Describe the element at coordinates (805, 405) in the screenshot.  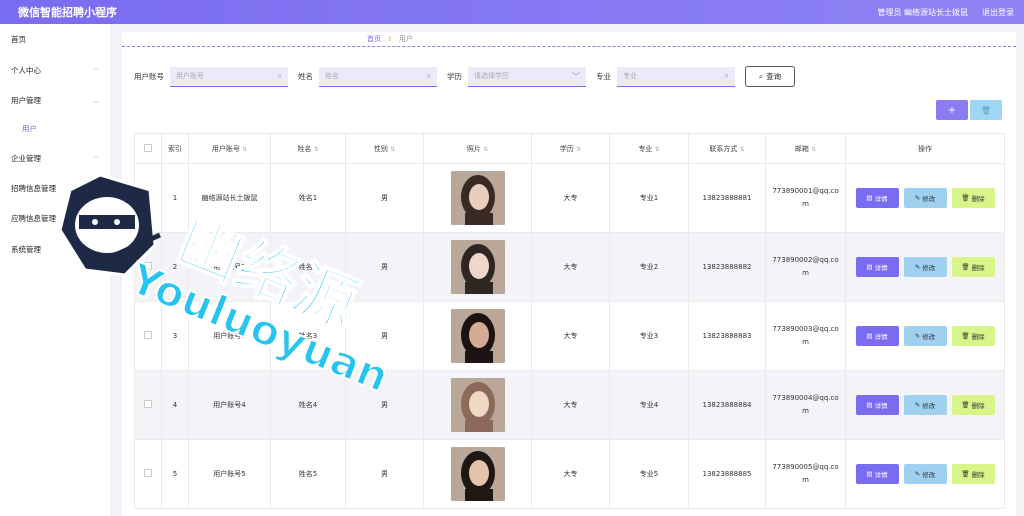
I see `cell-email: 773890004@qq.co m` at that location.